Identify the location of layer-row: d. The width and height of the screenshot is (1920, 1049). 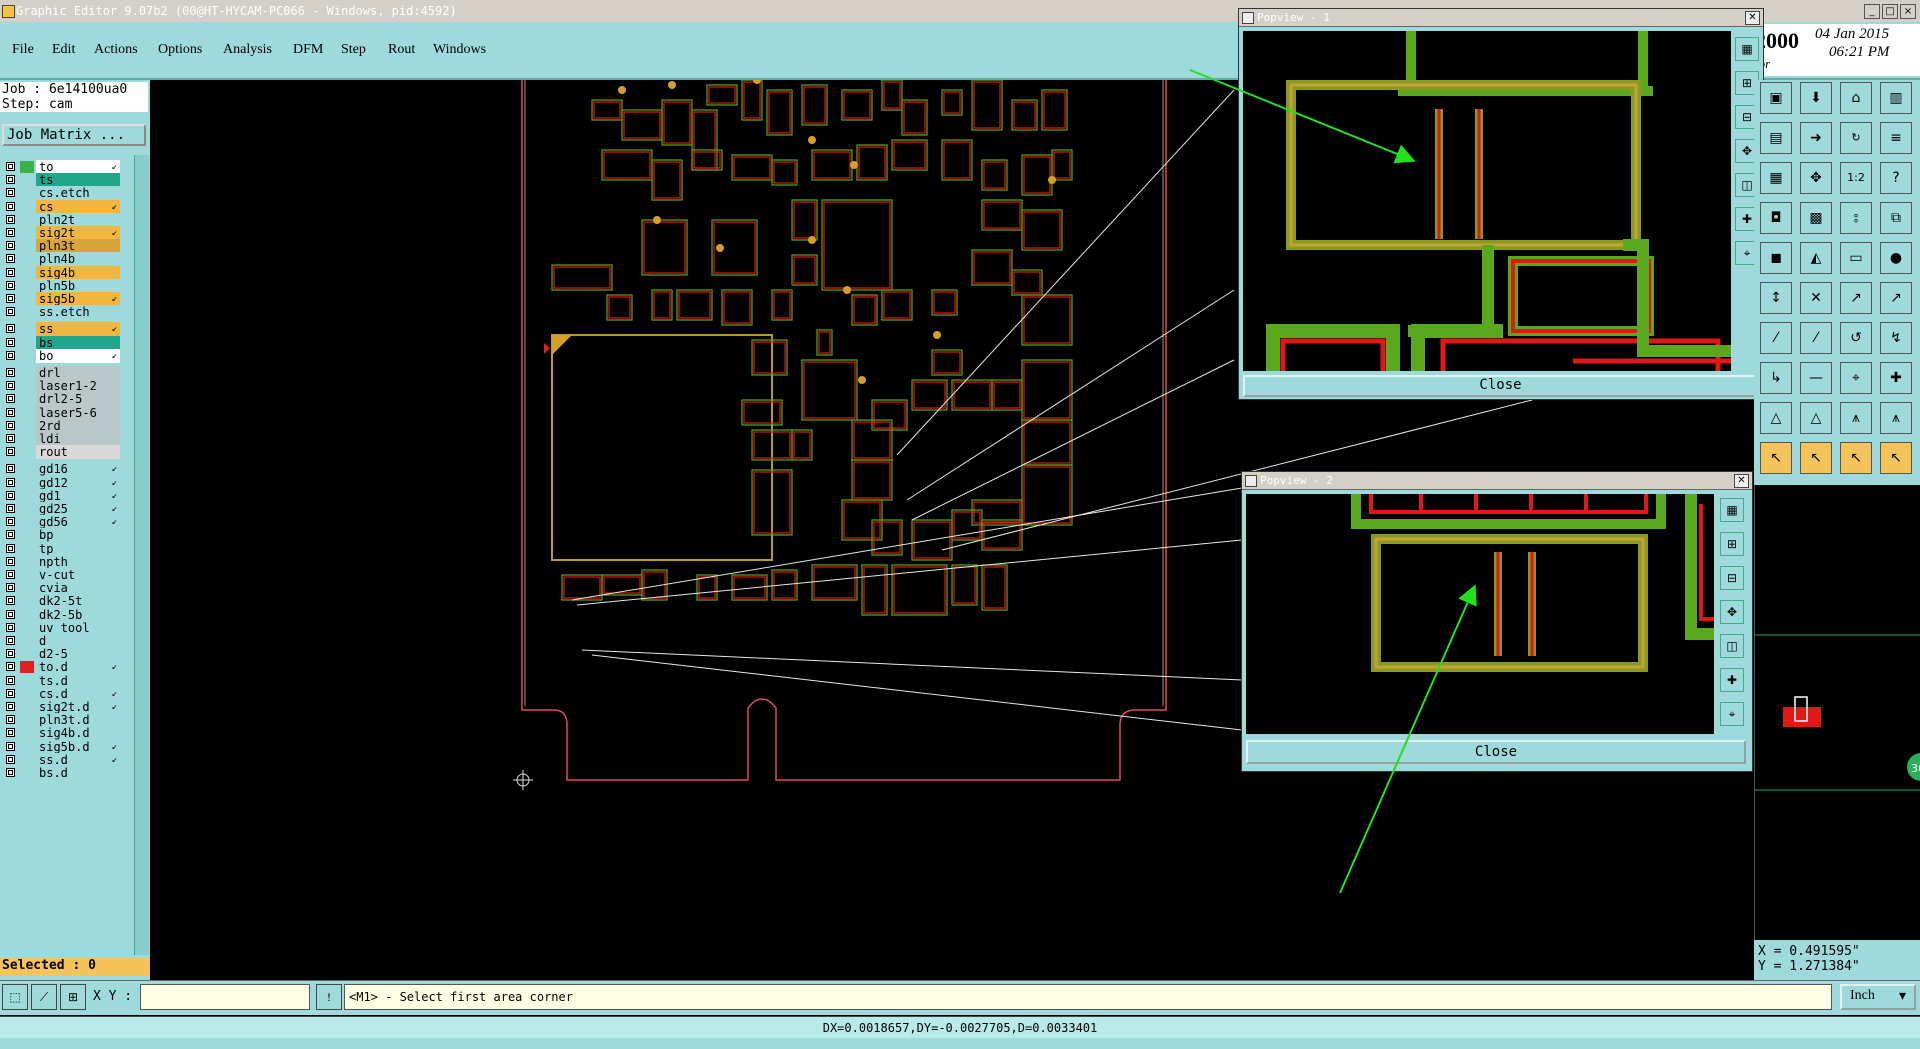
(62, 641).